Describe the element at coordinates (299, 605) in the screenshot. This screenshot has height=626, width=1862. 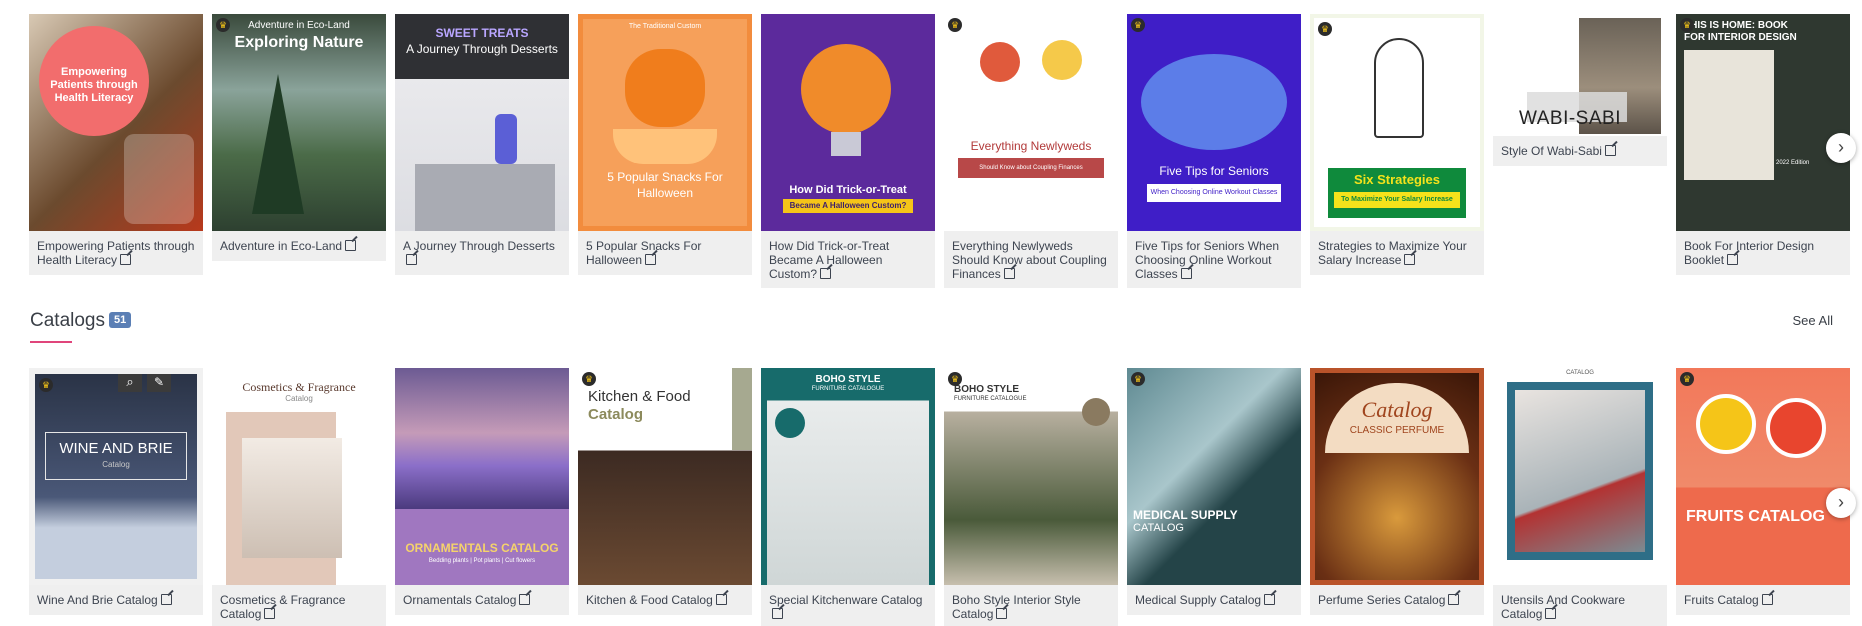
I see `template-caption: Cosmetics & Fragrance Catalog` at that location.